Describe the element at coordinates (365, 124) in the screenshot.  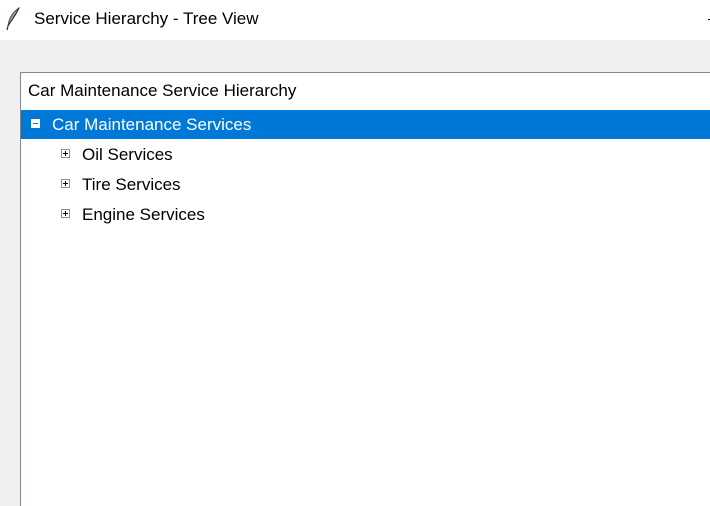
I see `tree-node-car-maintenance-services: Car Maintenance Services` at that location.